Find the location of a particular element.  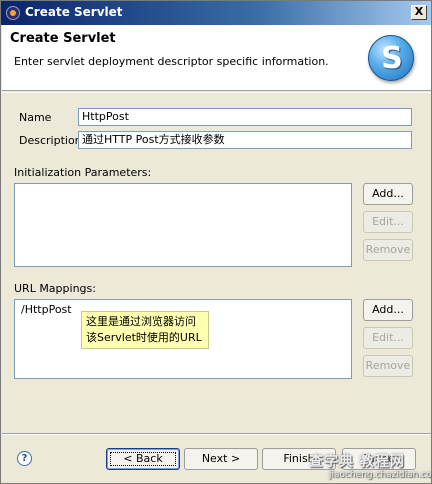

back-button: < Back is located at coordinates (143, 459).